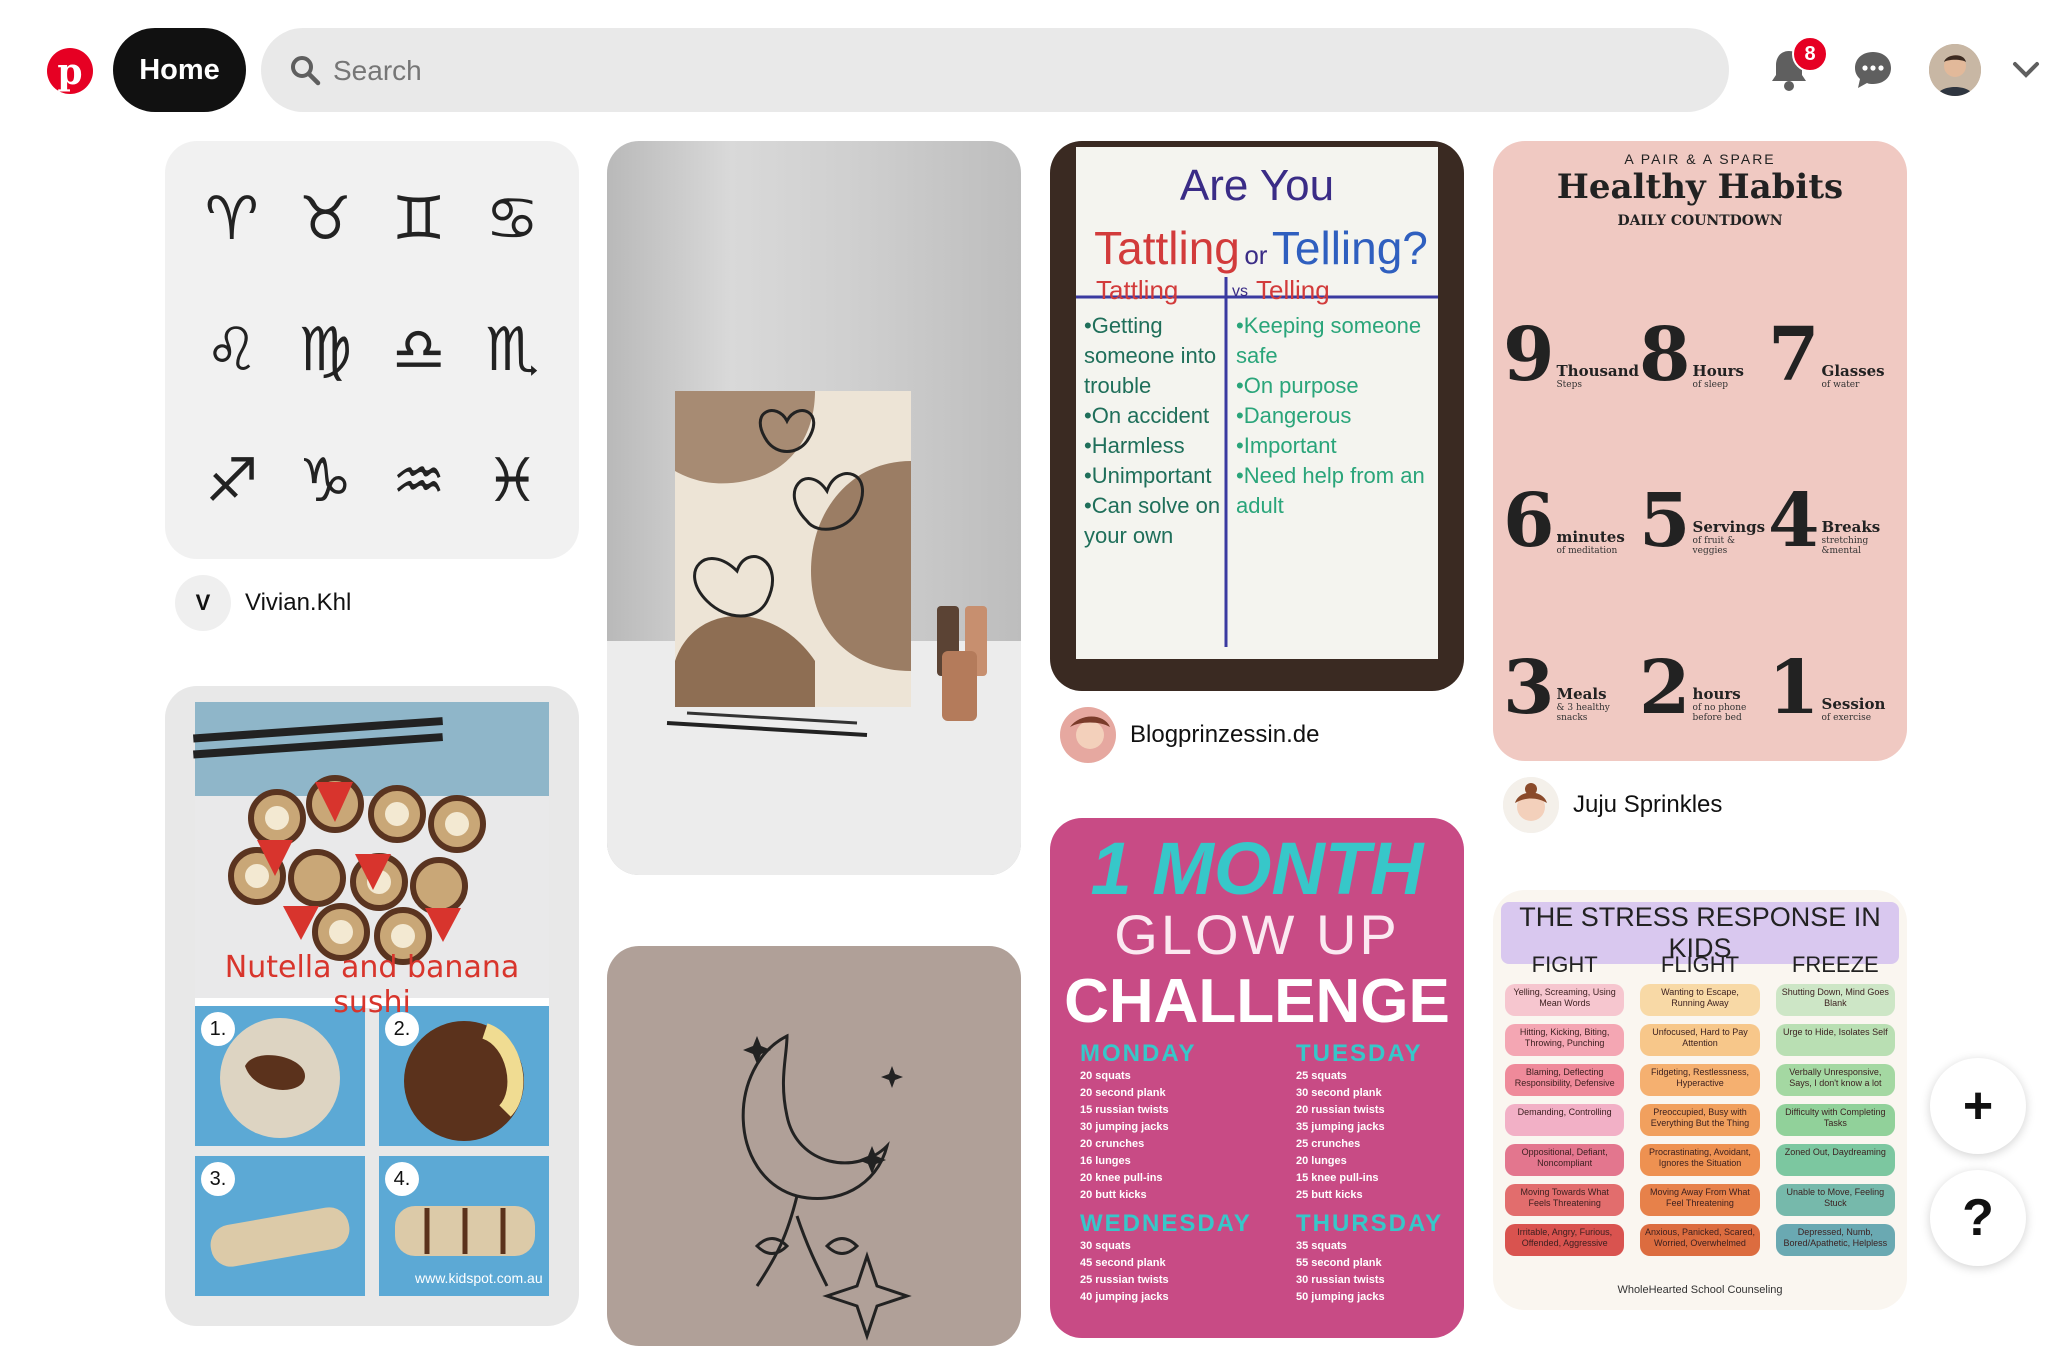 Image resolution: width=2061 pixels, height=1346 pixels. I want to click on exercise-item: 20 butt kicks, so click(1113, 1195).